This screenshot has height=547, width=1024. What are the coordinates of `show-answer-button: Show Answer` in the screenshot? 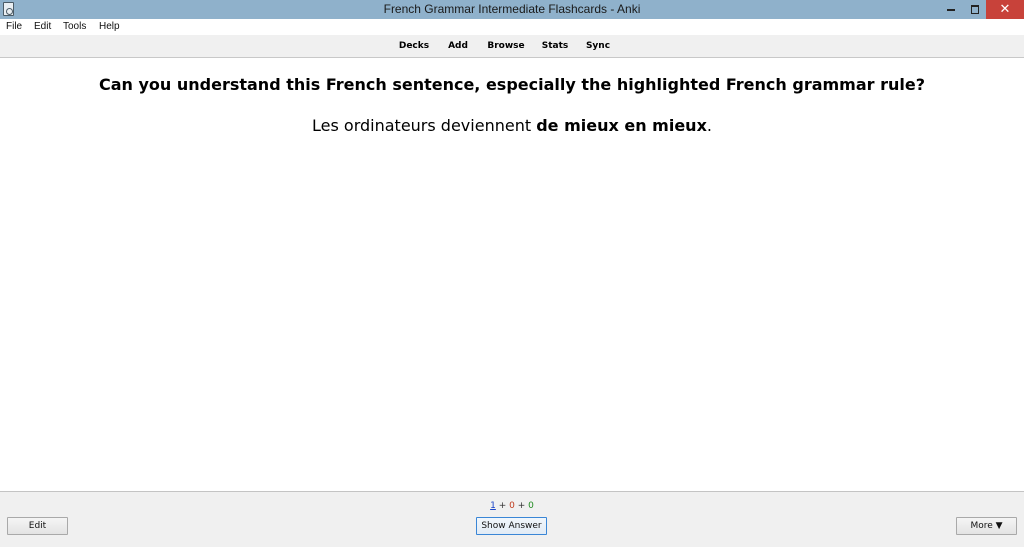 It's located at (511, 526).